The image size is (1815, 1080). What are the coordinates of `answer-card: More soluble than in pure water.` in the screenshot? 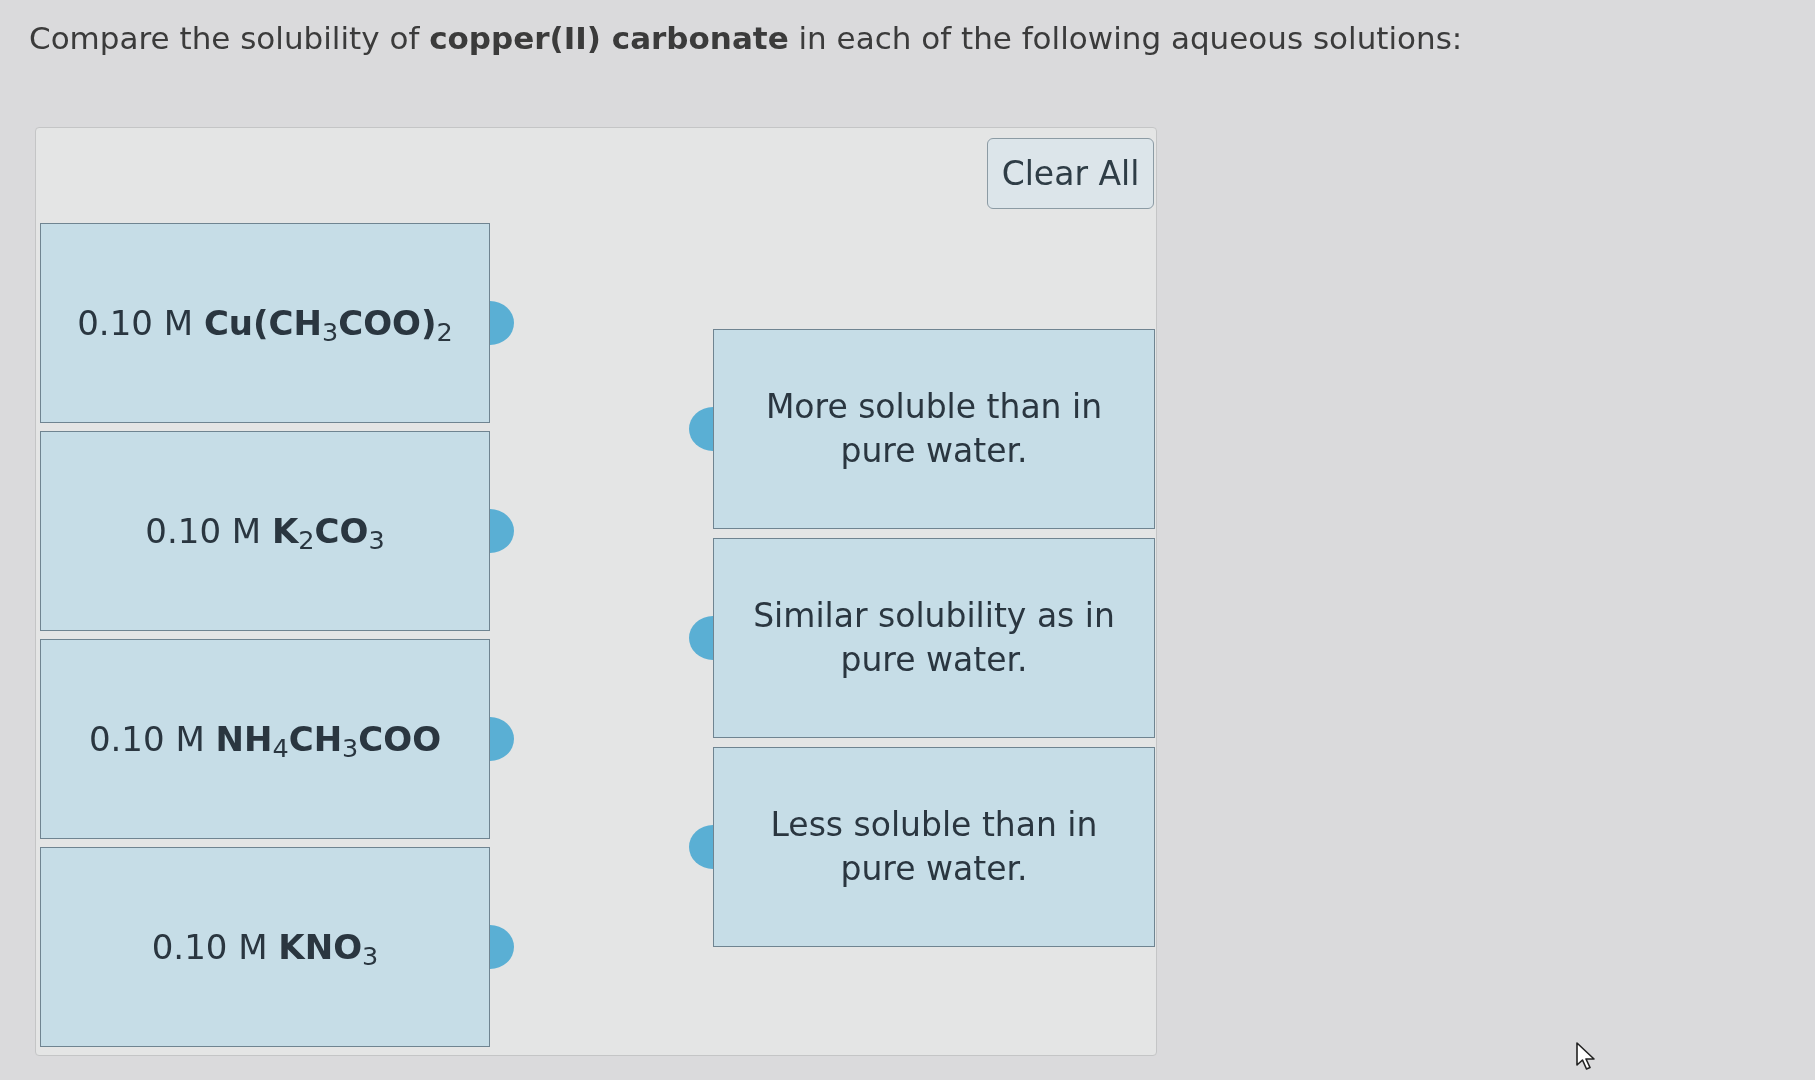 It's located at (934, 429).